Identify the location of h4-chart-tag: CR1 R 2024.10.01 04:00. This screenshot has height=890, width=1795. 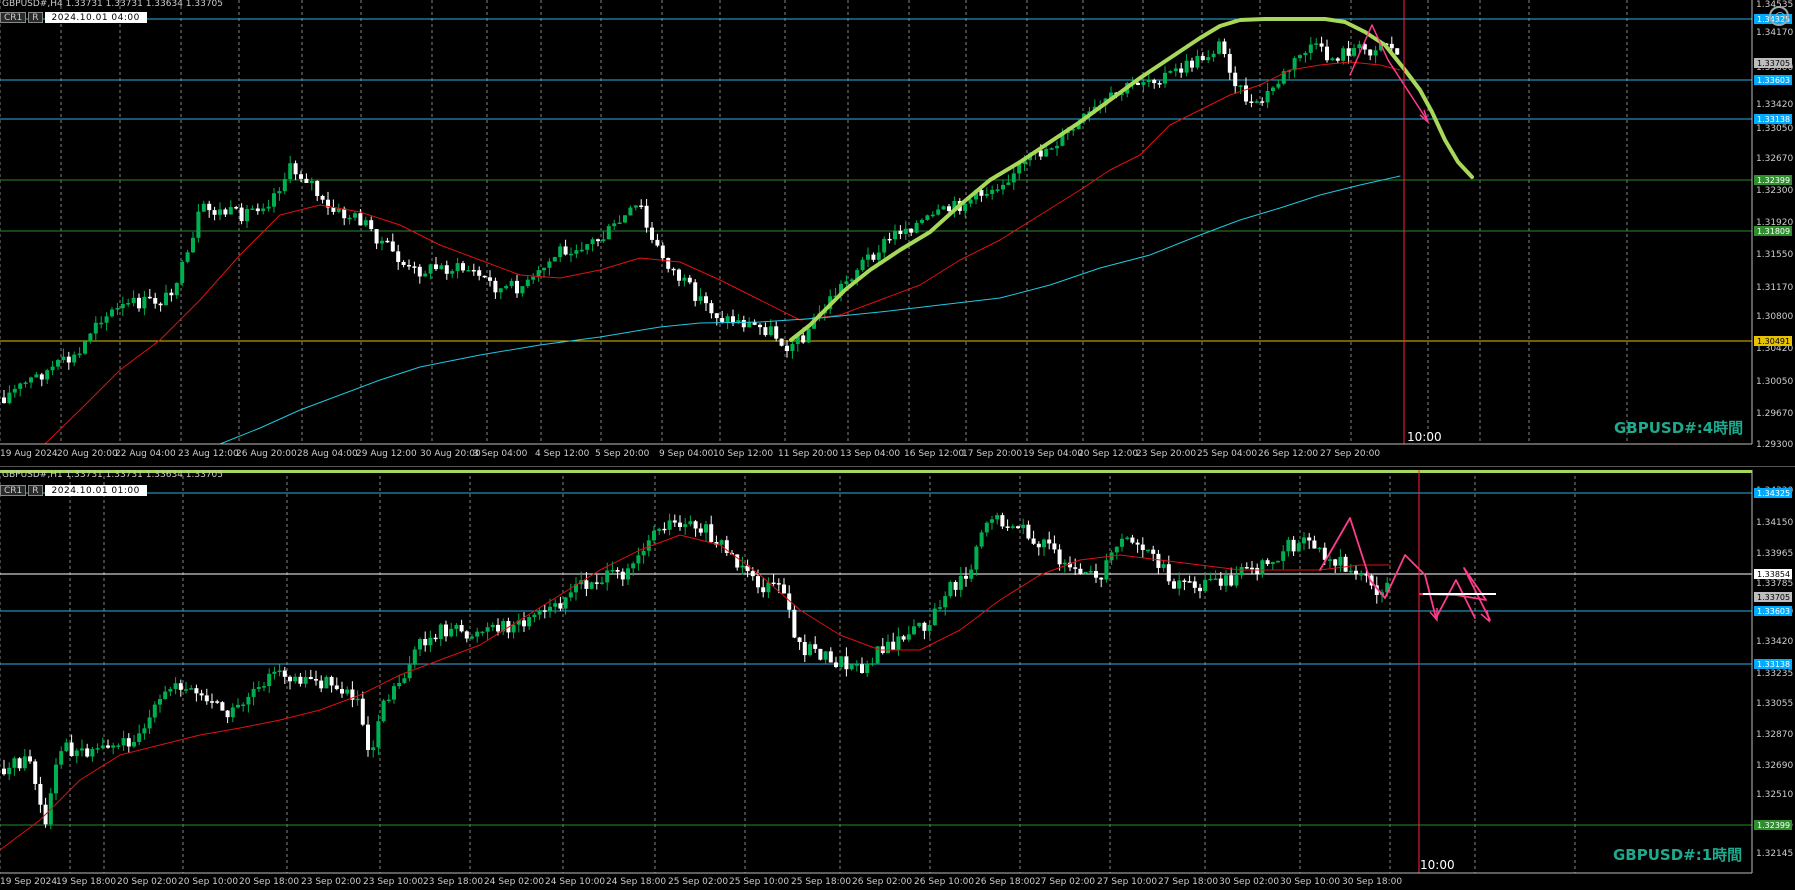
(73, 17).